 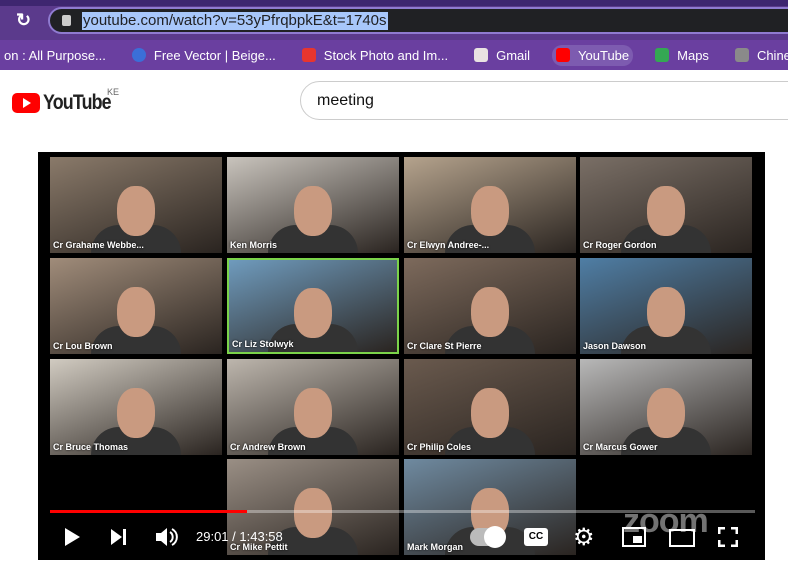 What do you see at coordinates (513, 55) in the screenshot?
I see `bookmark-label: Gmail` at bounding box center [513, 55].